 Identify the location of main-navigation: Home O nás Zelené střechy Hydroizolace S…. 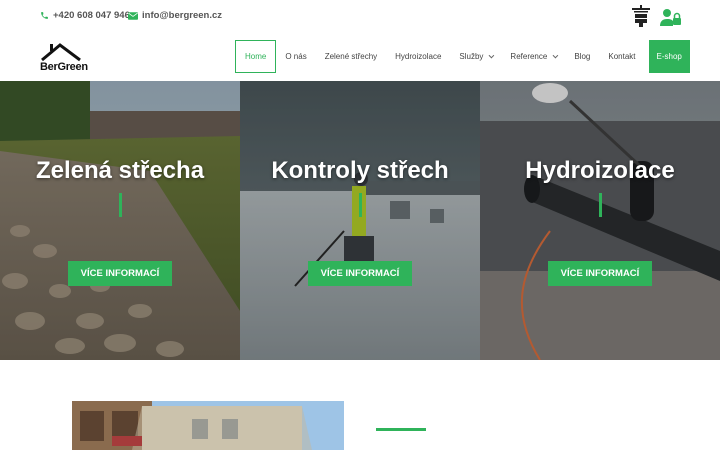
(462, 56).